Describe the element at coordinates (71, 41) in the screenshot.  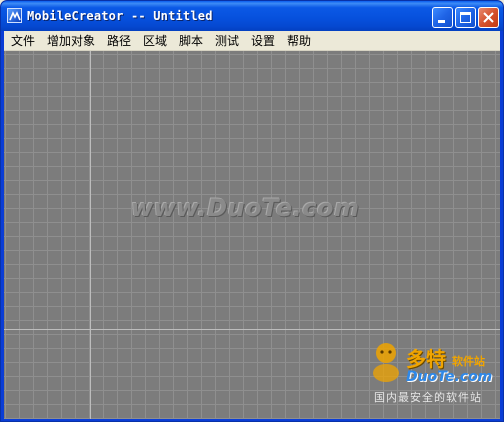
I see `menu-add-object: 增加对象` at that location.